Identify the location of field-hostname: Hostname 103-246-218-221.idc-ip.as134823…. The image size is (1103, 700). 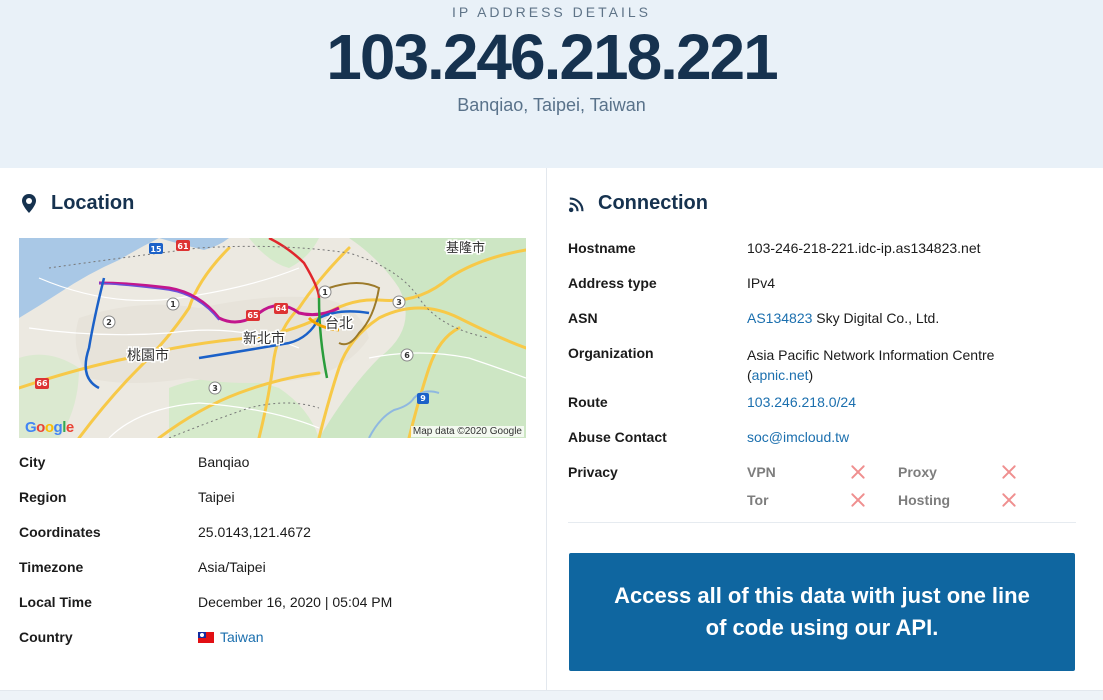
(823, 250).